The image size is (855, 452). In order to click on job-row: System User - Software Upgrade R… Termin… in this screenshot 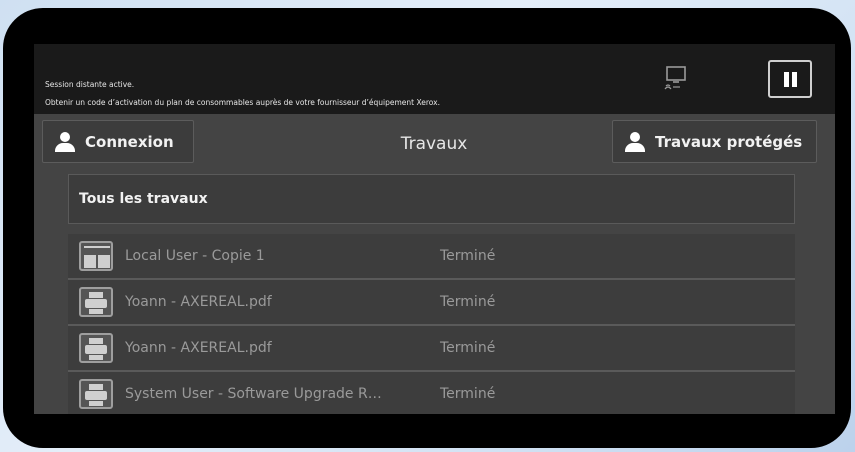, I will do `click(431, 393)`.